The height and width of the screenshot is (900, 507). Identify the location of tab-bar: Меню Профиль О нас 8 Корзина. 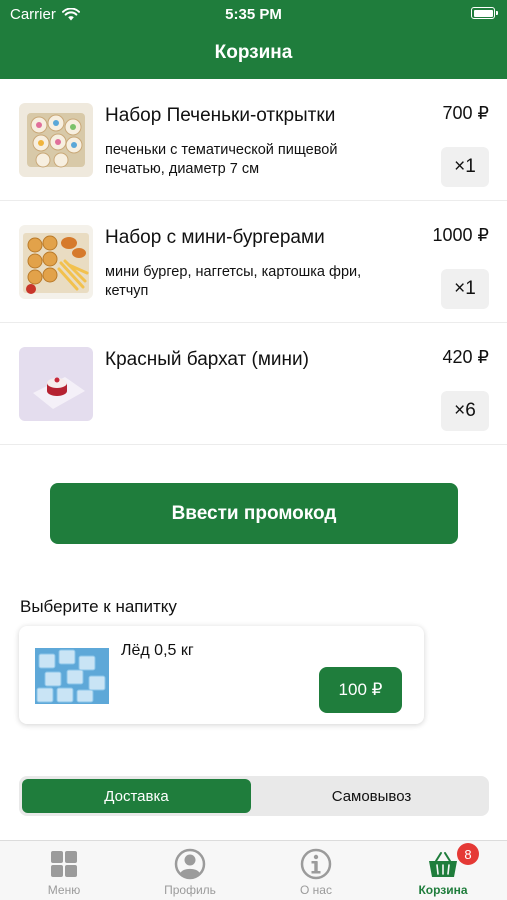
(253, 870).